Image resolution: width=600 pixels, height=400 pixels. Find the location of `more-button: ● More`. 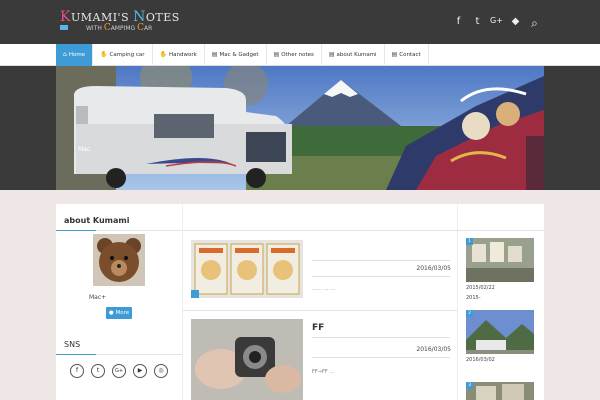

more-button: ● More is located at coordinates (119, 313).